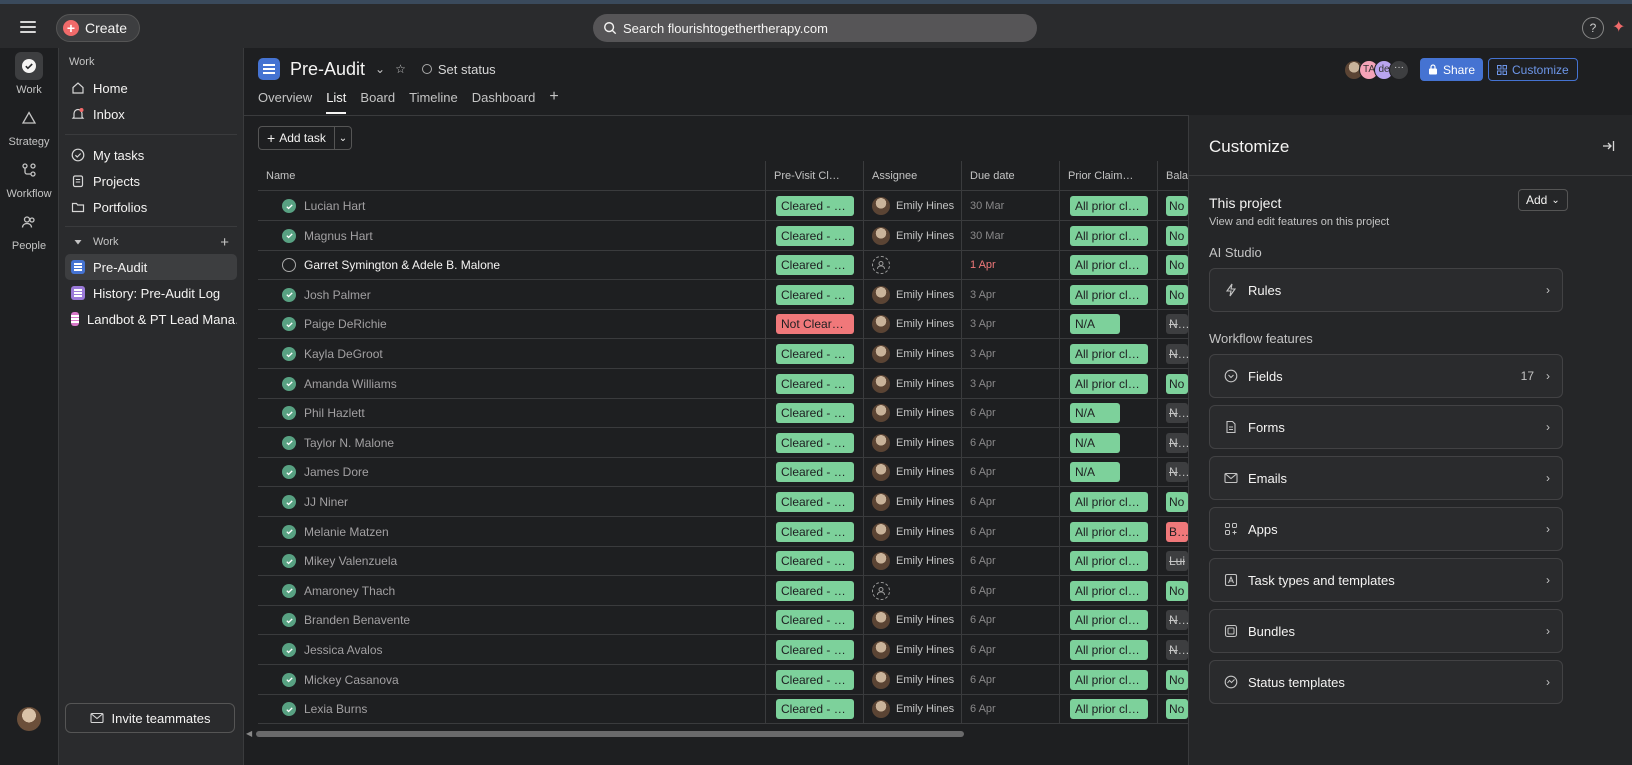  I want to click on tab-board: Board, so click(377, 102).